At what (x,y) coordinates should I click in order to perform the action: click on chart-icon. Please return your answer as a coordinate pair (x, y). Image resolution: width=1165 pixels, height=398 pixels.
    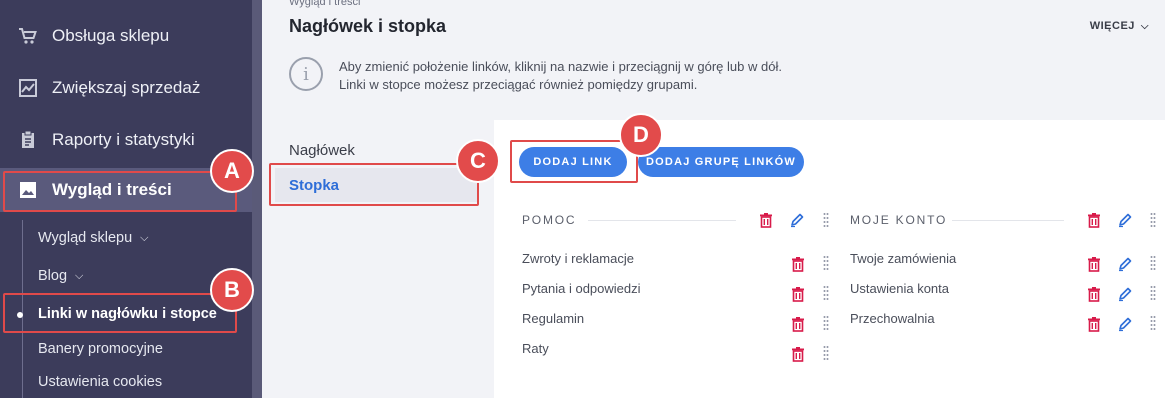
    Looking at the image, I should click on (28, 88).